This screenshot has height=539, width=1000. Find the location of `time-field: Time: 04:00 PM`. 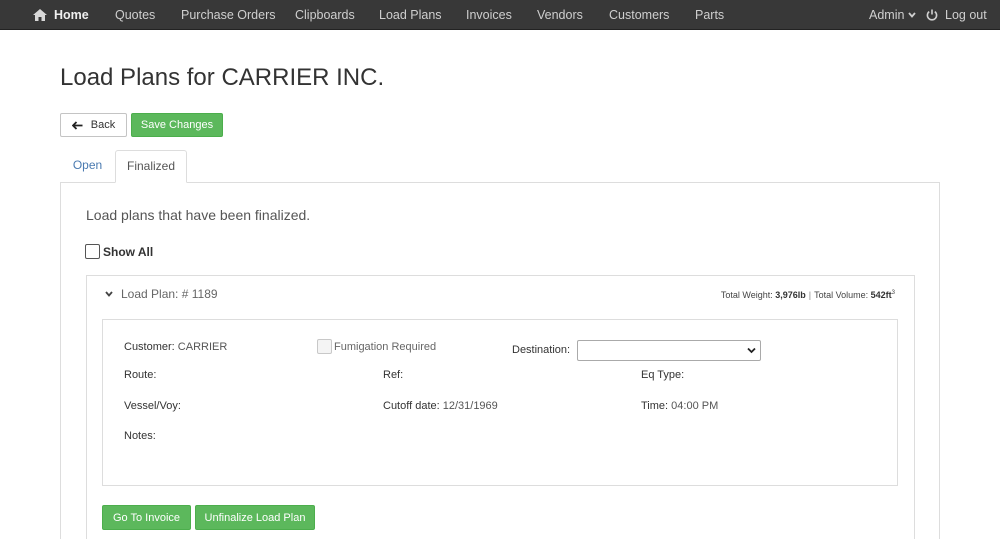

time-field: Time: 04:00 PM is located at coordinates (679, 406).